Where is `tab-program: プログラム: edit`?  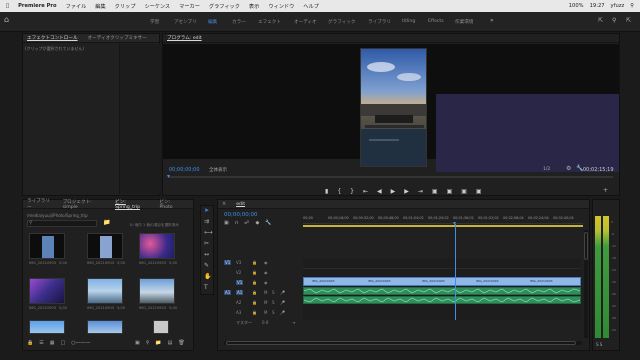
tab-program: プログラム: edit is located at coordinates (184, 38).